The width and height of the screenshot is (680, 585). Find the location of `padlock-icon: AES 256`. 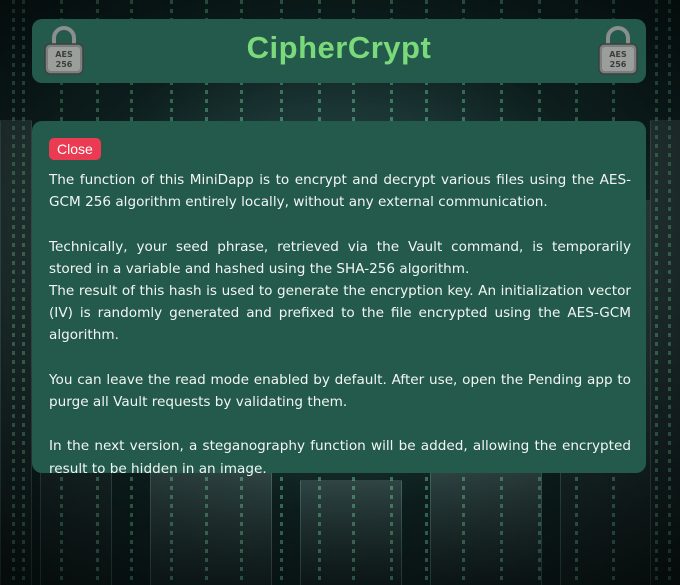

padlock-icon: AES 256 is located at coordinates (618, 50).